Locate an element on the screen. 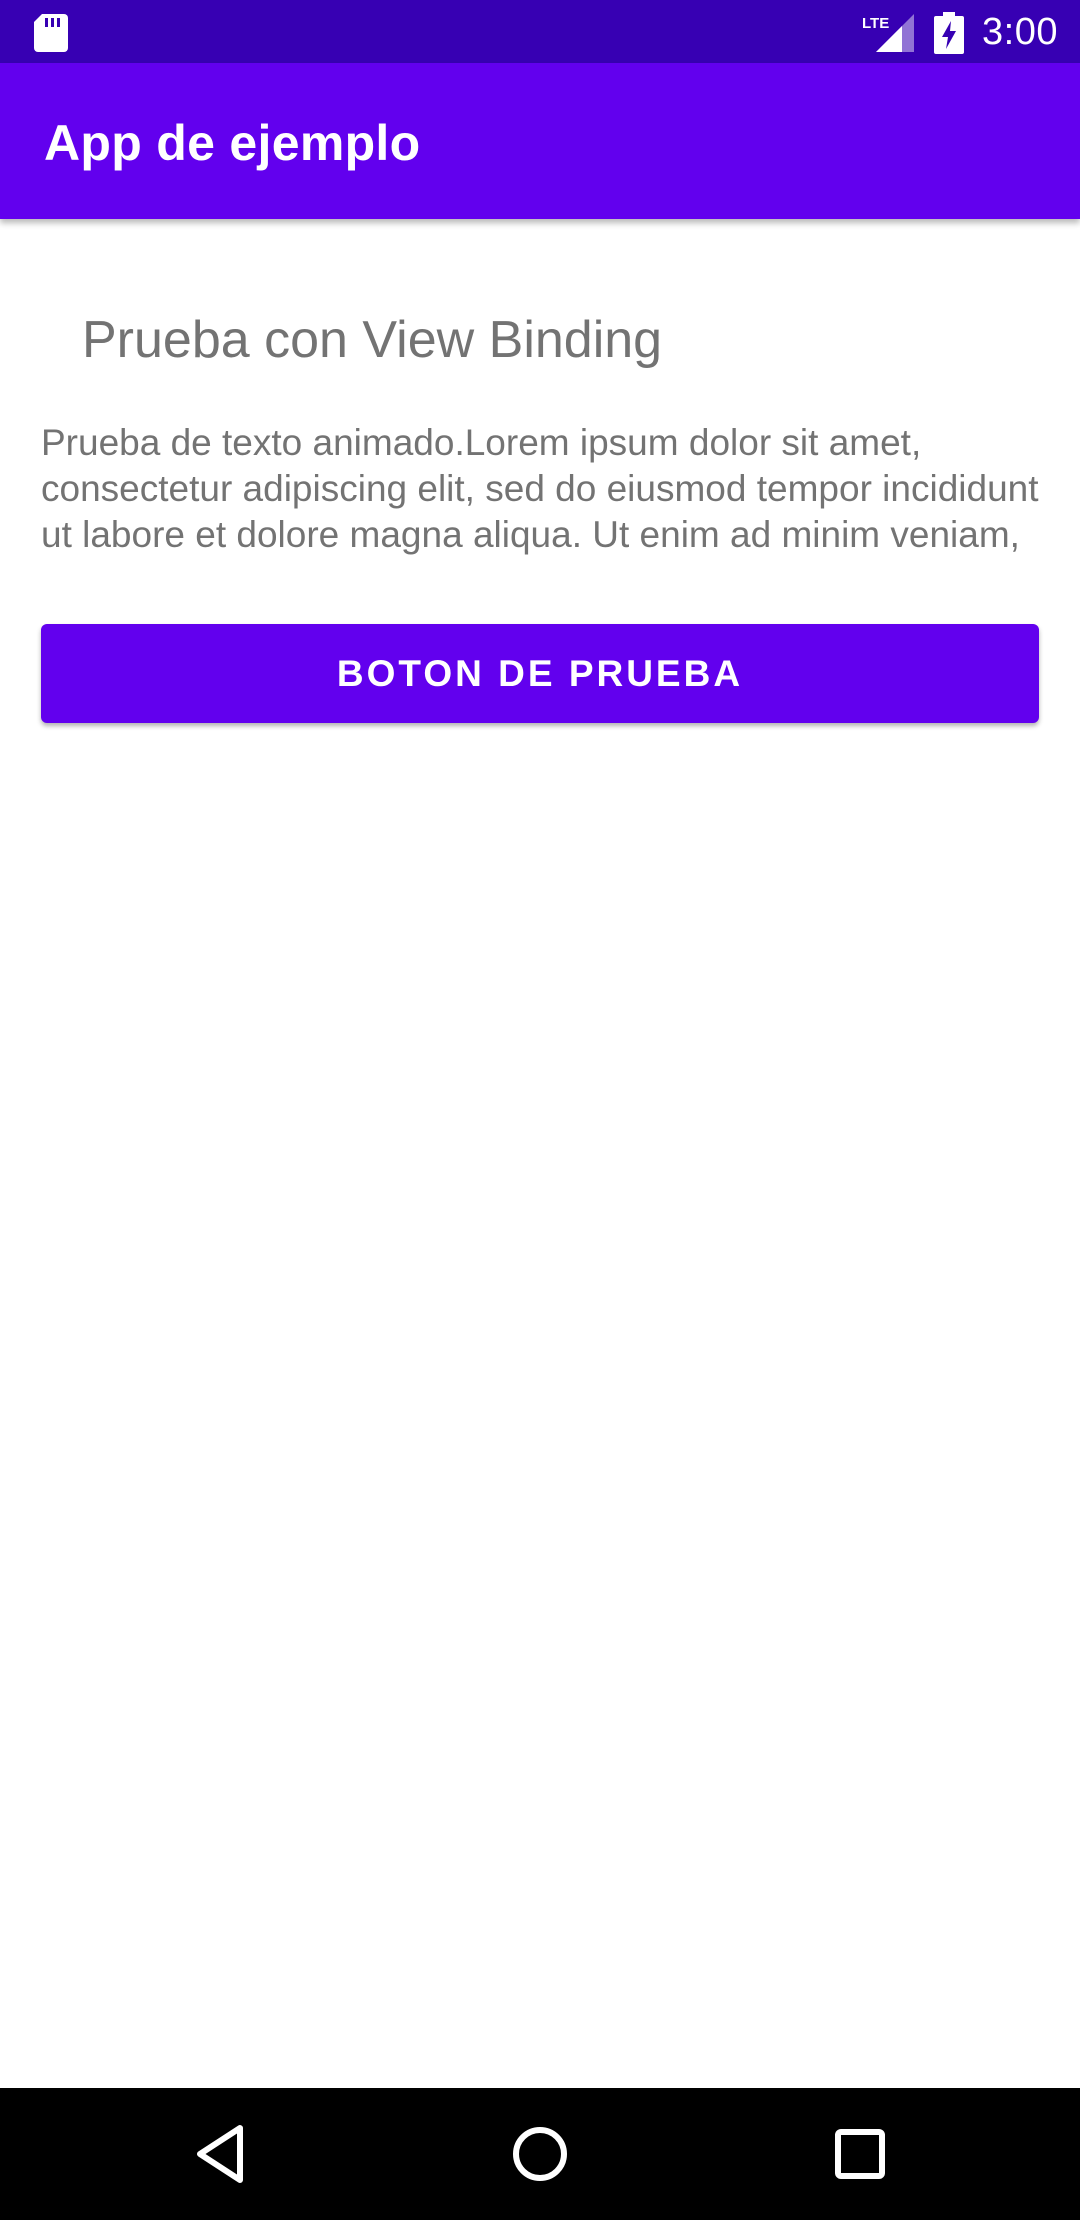 The image size is (1080, 2220). home-icon is located at coordinates (540, 2154).